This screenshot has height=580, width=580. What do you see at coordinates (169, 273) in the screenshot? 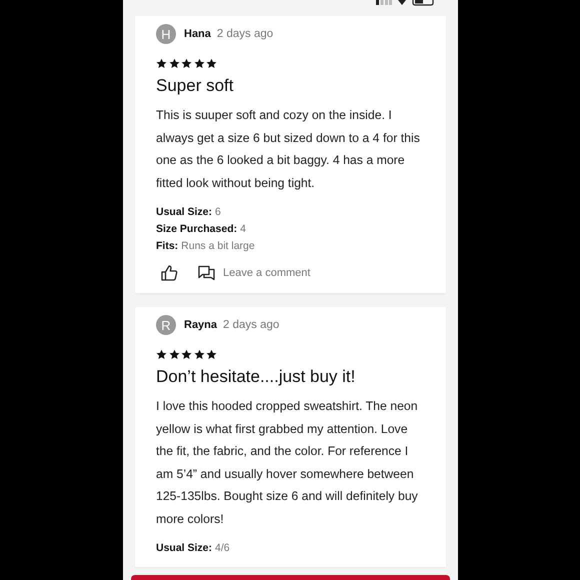
I see `thumbs-up-icon` at bounding box center [169, 273].